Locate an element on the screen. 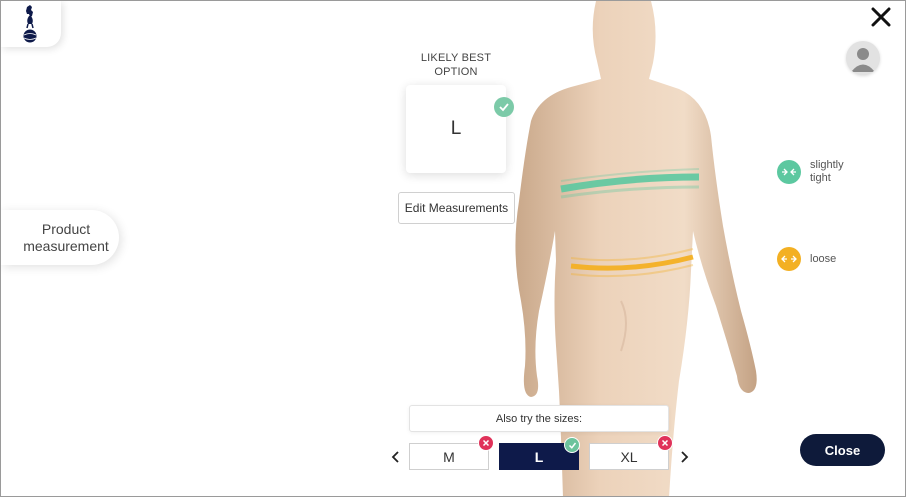 This screenshot has height=497, width=906. product-measurement-label-1: Product is located at coordinates (66, 228).